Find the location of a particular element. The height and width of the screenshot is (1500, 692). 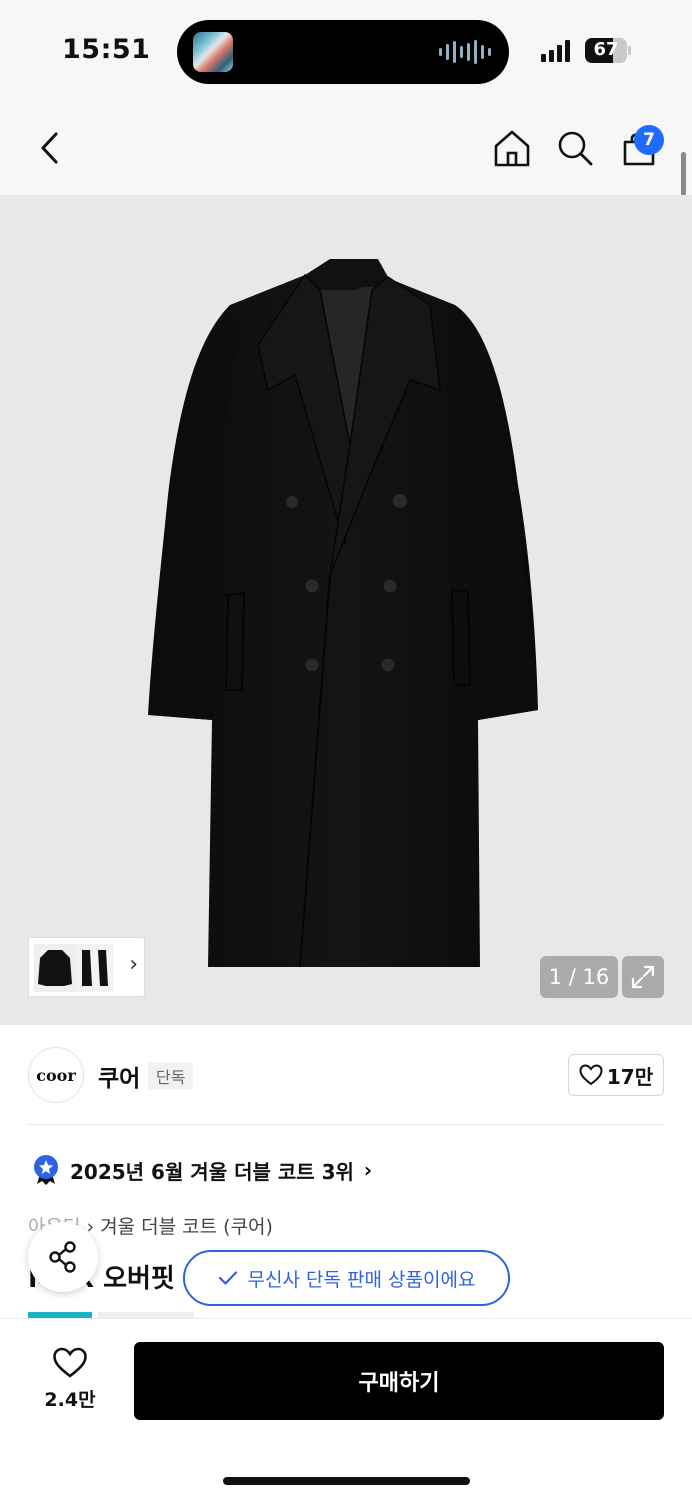

thumbnail-strip: › is located at coordinates (86, 967).